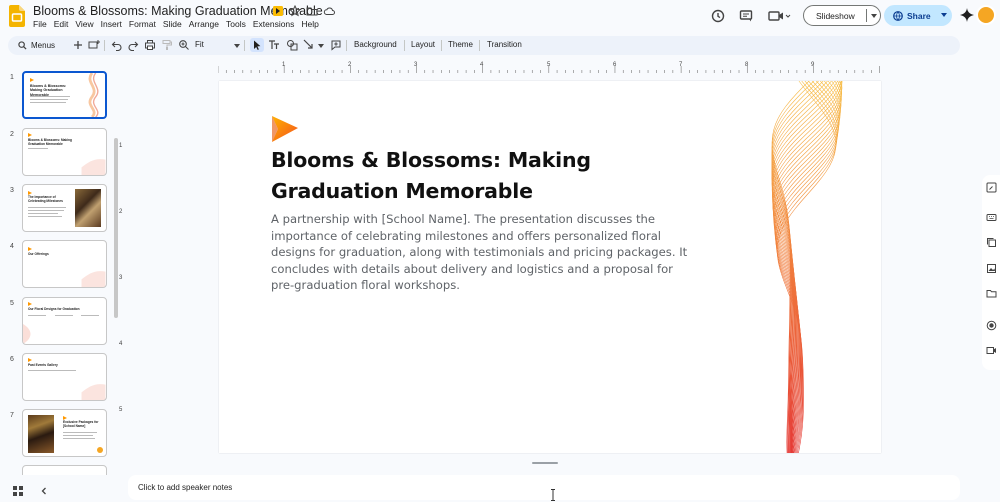  What do you see at coordinates (944, 15) in the screenshot?
I see `share-chevron-down-icon` at bounding box center [944, 15].